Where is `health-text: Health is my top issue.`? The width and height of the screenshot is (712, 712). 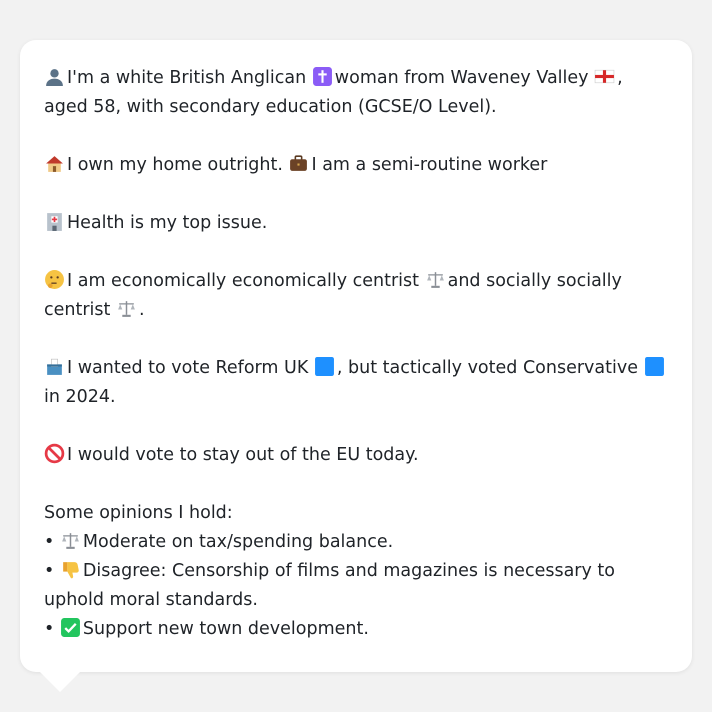 health-text: Health is my top issue. is located at coordinates (167, 223).